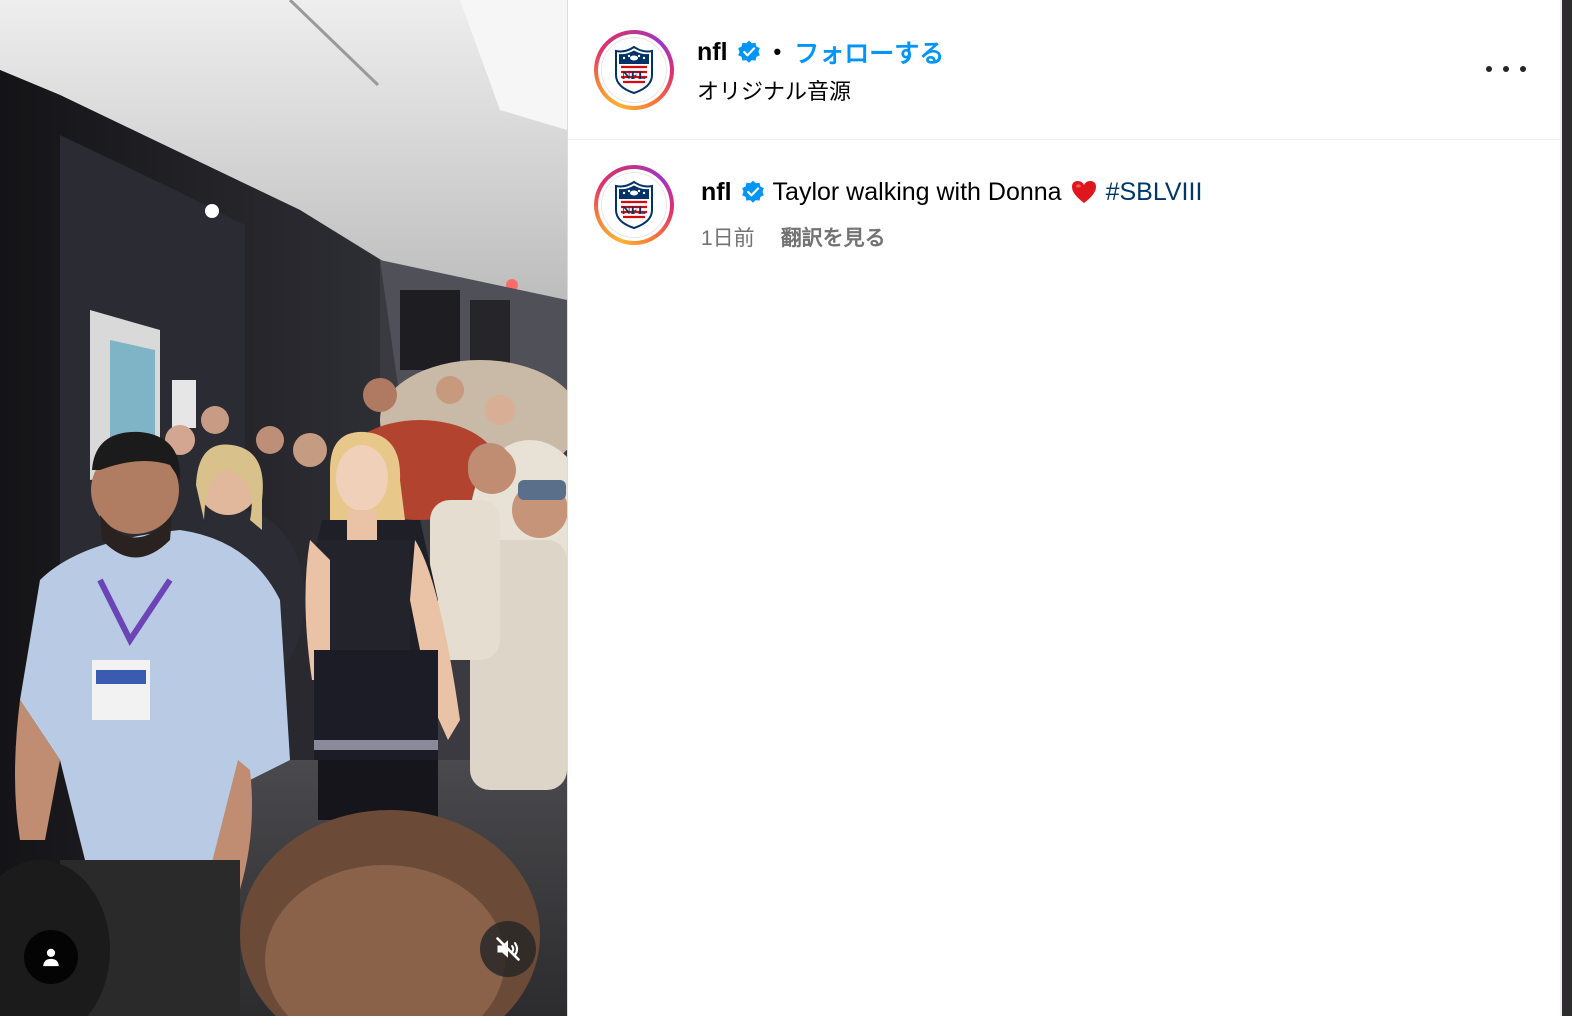 The height and width of the screenshot is (1016, 1572). I want to click on caption-meta-row: 1日前 翻訳を見る, so click(793, 237).